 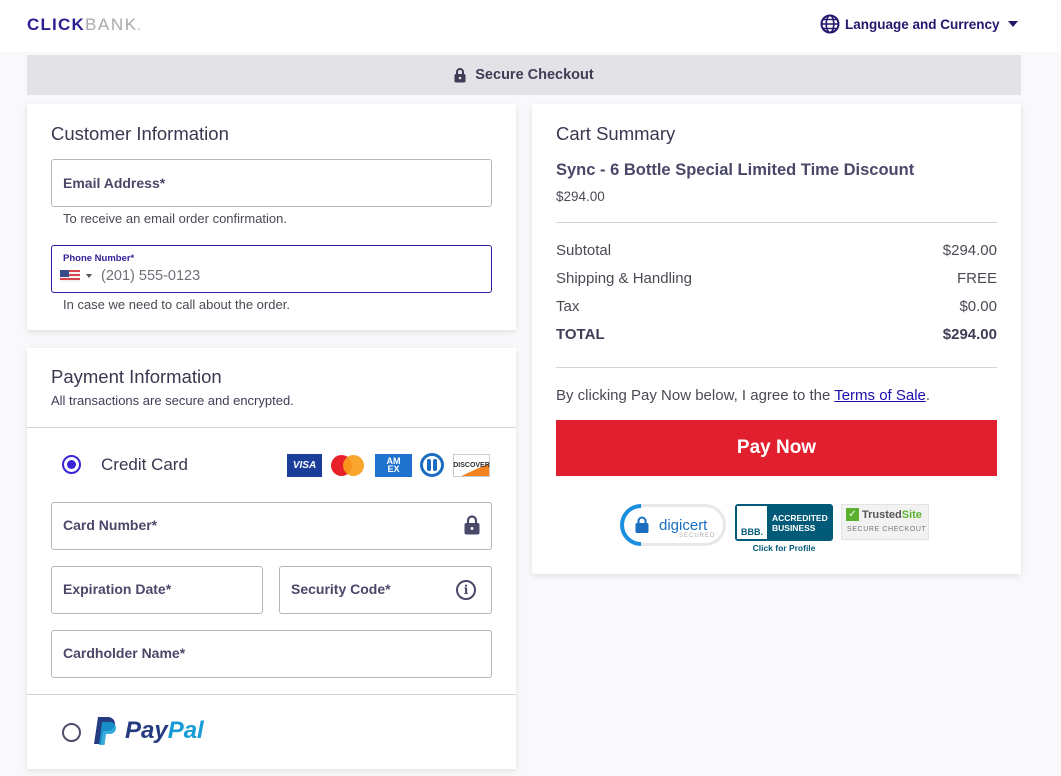 I want to click on paypal-p-icon, so click(x=105, y=731).